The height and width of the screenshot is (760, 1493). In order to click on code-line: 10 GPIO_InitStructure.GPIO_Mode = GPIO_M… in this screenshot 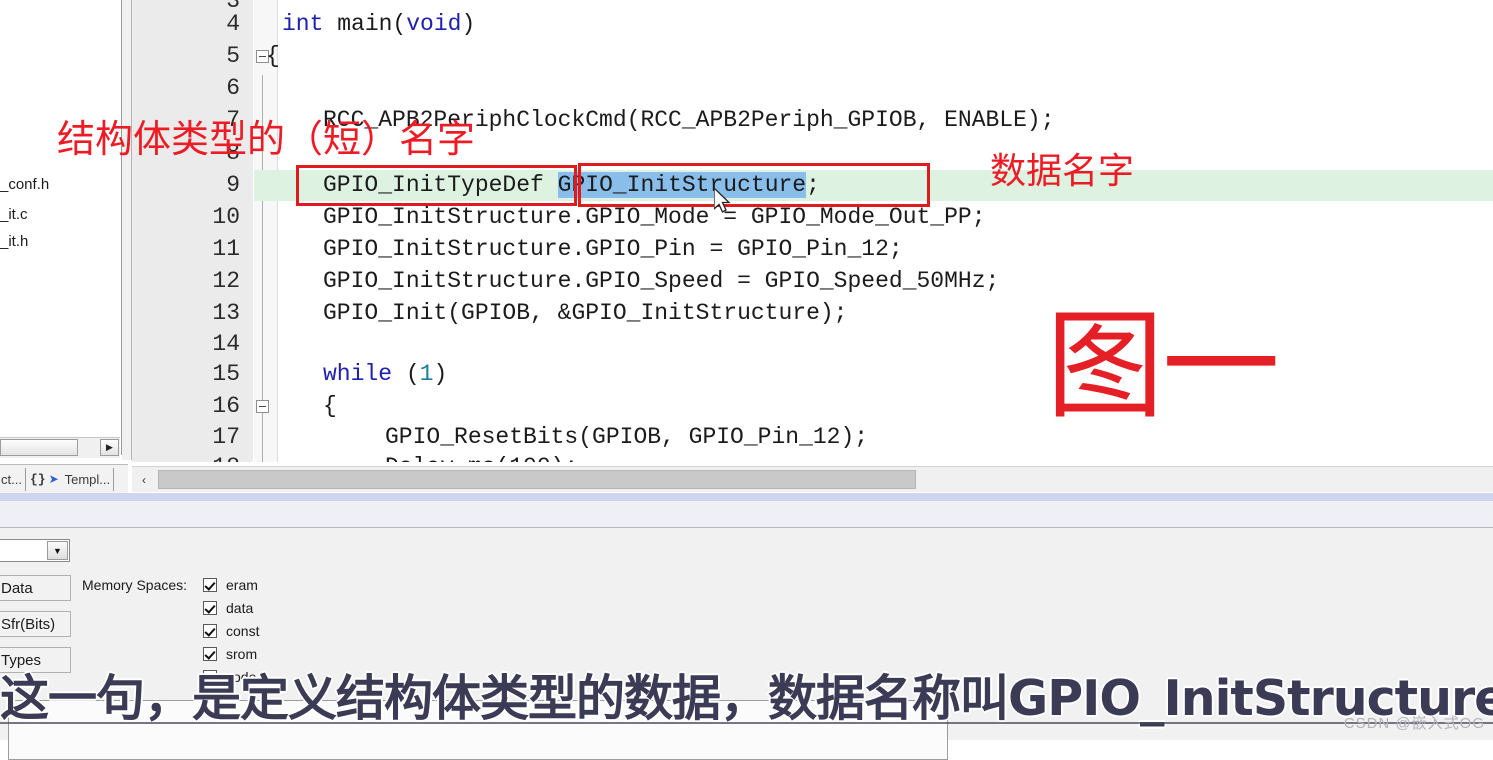, I will do `click(812, 217)`.